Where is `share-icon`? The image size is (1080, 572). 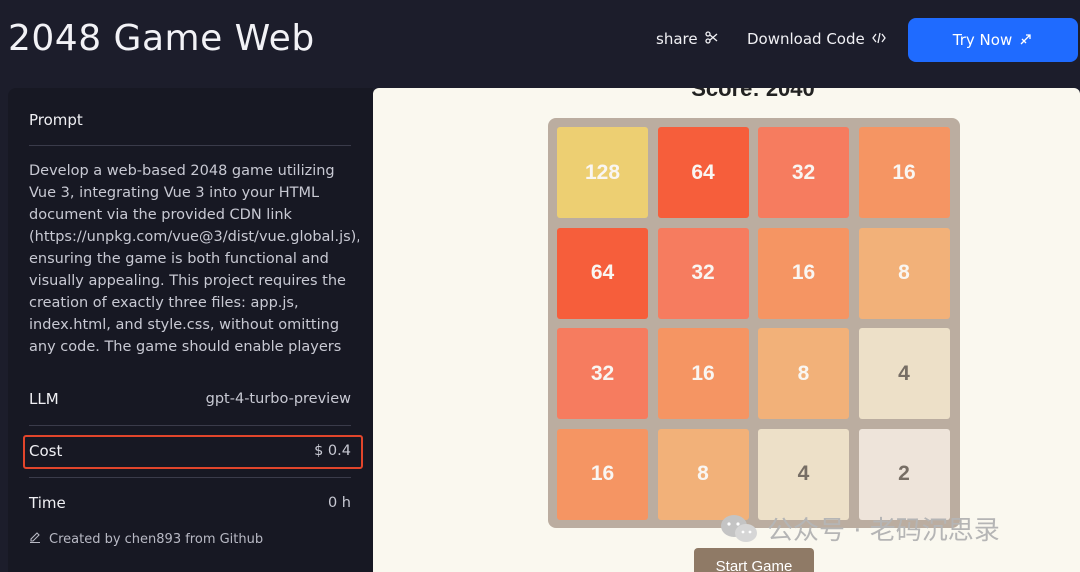 share-icon is located at coordinates (711, 39).